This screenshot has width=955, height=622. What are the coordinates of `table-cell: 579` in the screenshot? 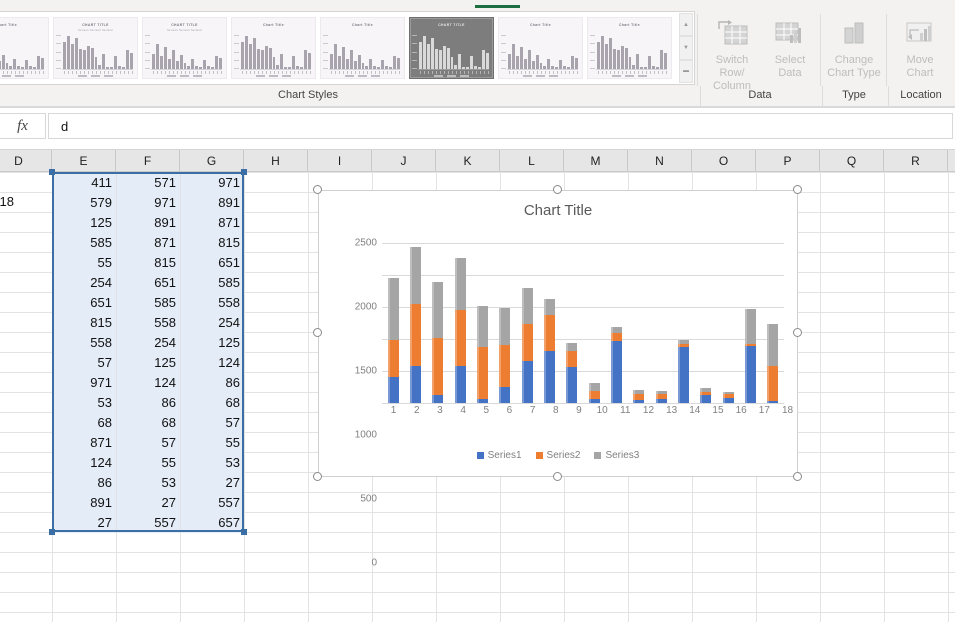 It's located at (84, 203).